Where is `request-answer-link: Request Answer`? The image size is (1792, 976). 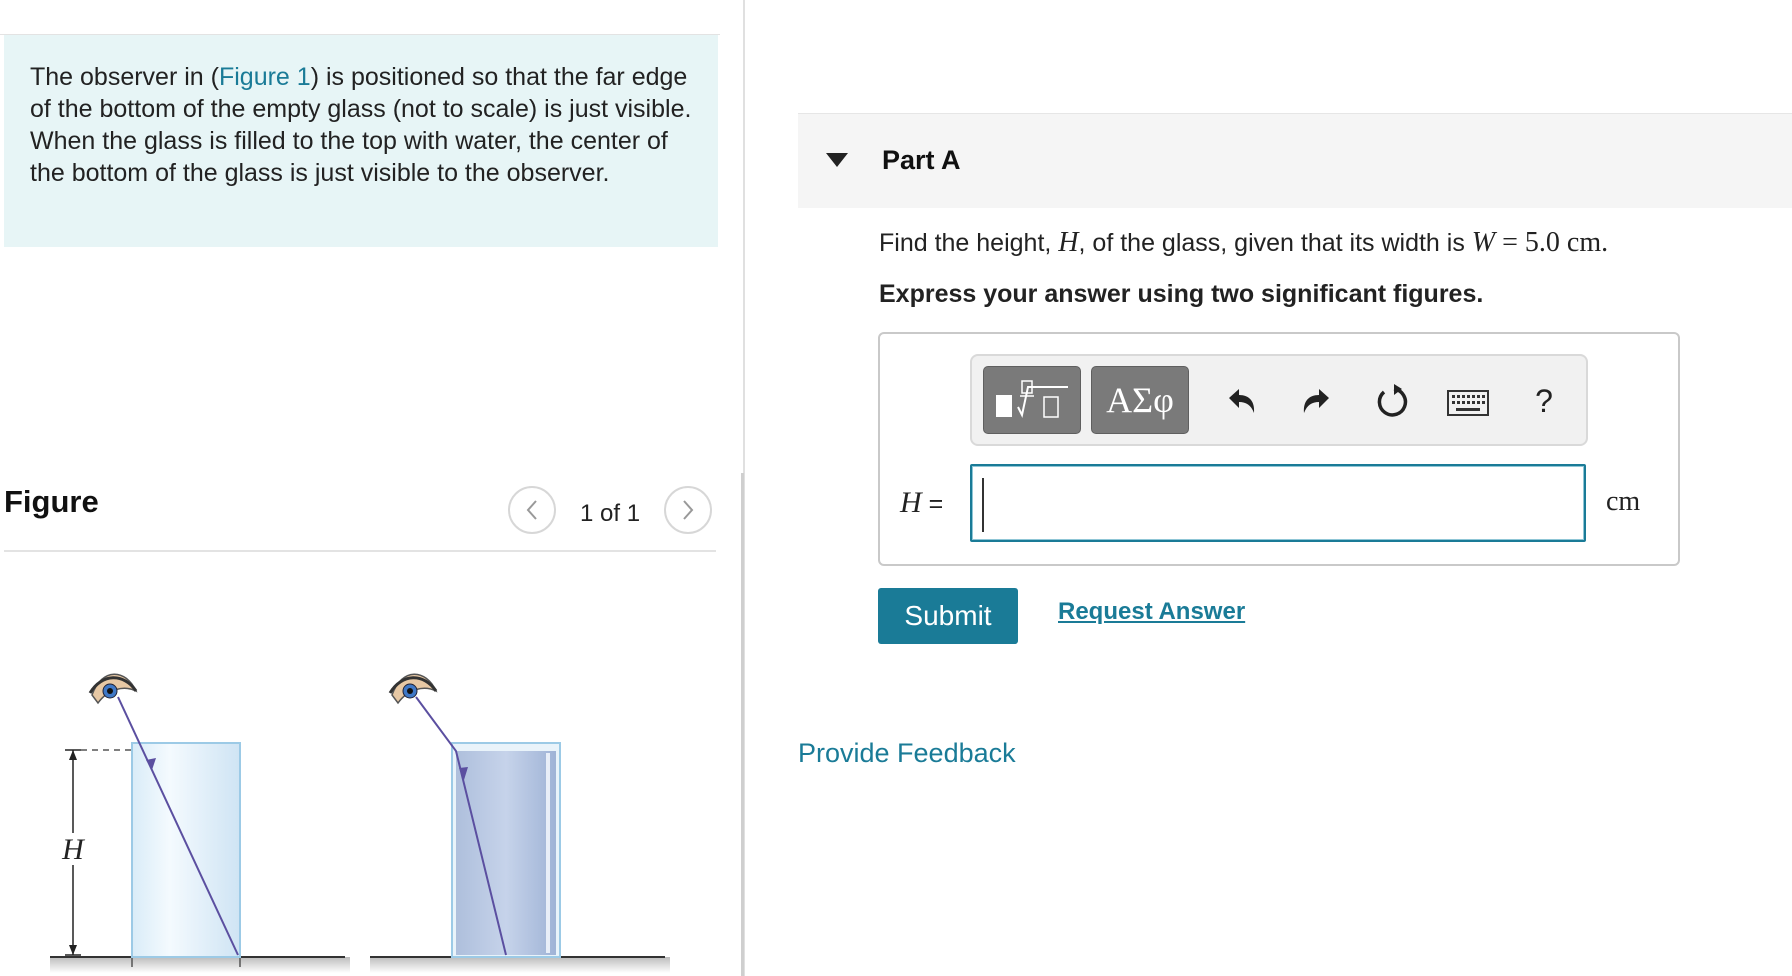 request-answer-link: Request Answer is located at coordinates (1151, 612).